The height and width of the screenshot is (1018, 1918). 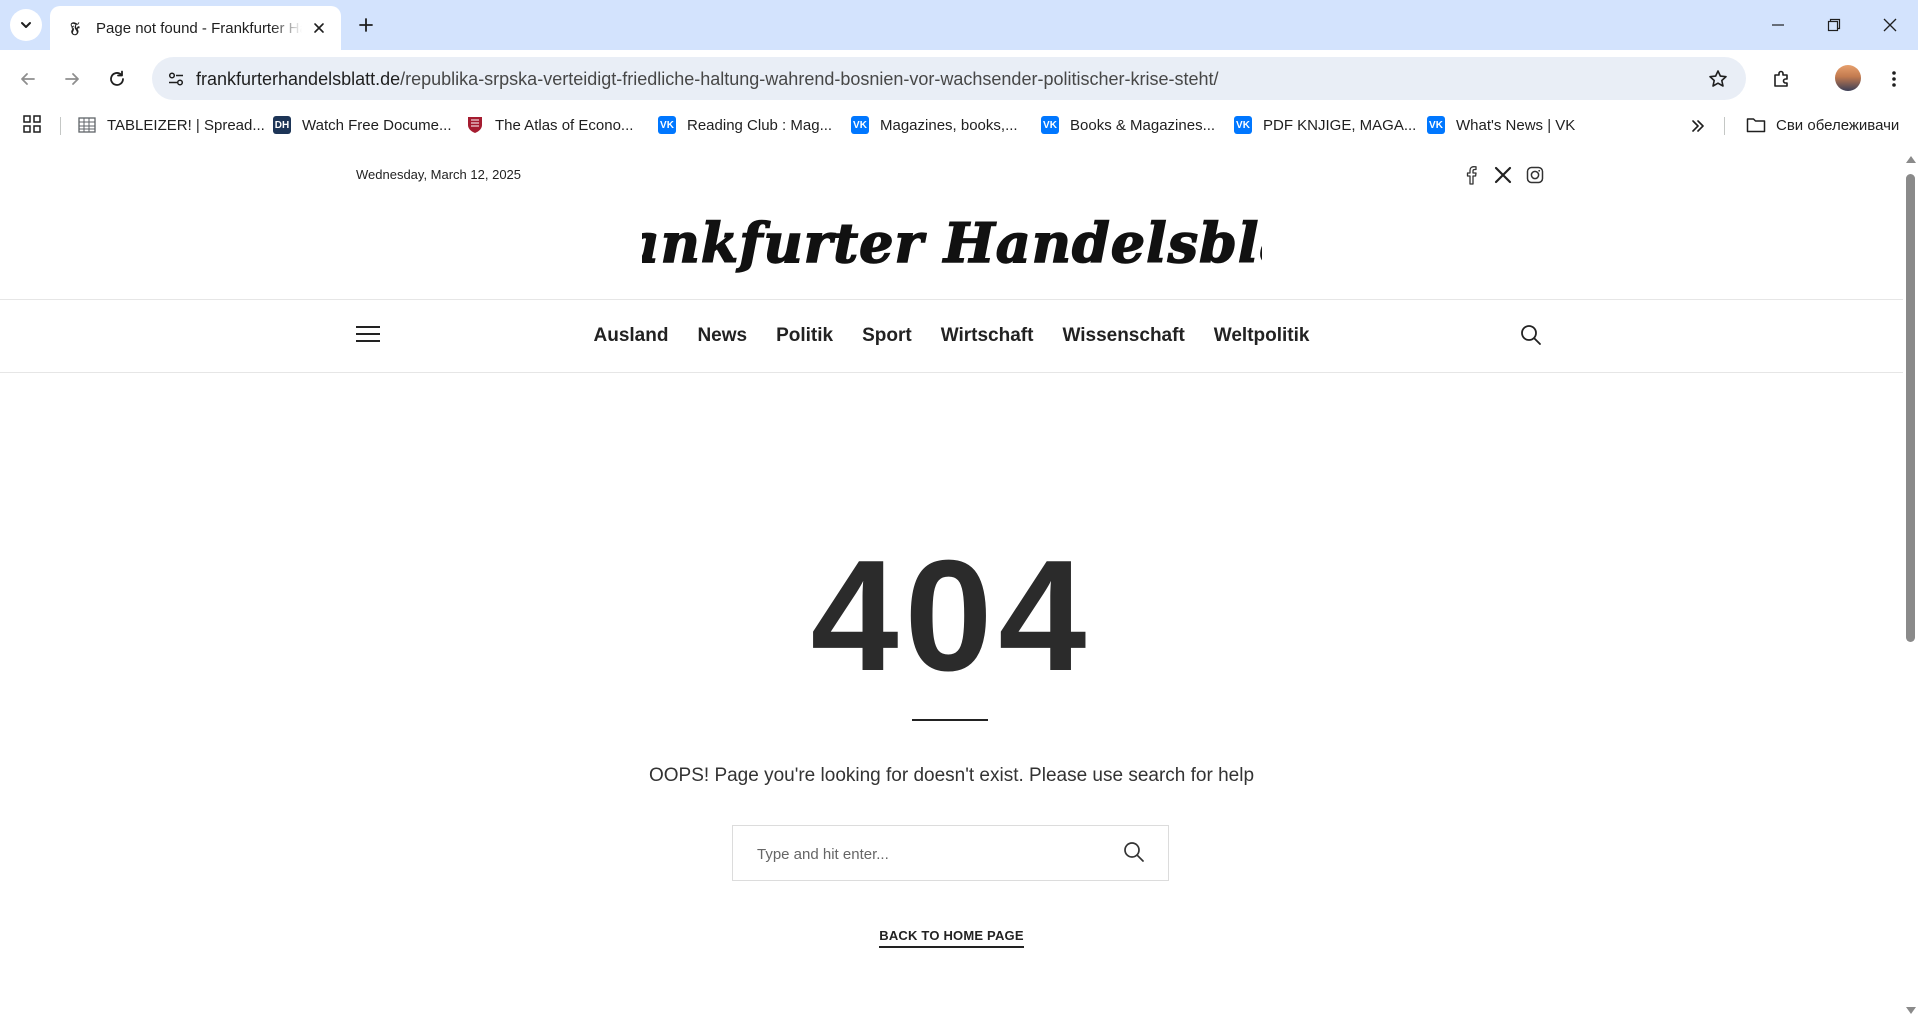 I want to click on scroll-thumb, so click(x=1910, y=408).